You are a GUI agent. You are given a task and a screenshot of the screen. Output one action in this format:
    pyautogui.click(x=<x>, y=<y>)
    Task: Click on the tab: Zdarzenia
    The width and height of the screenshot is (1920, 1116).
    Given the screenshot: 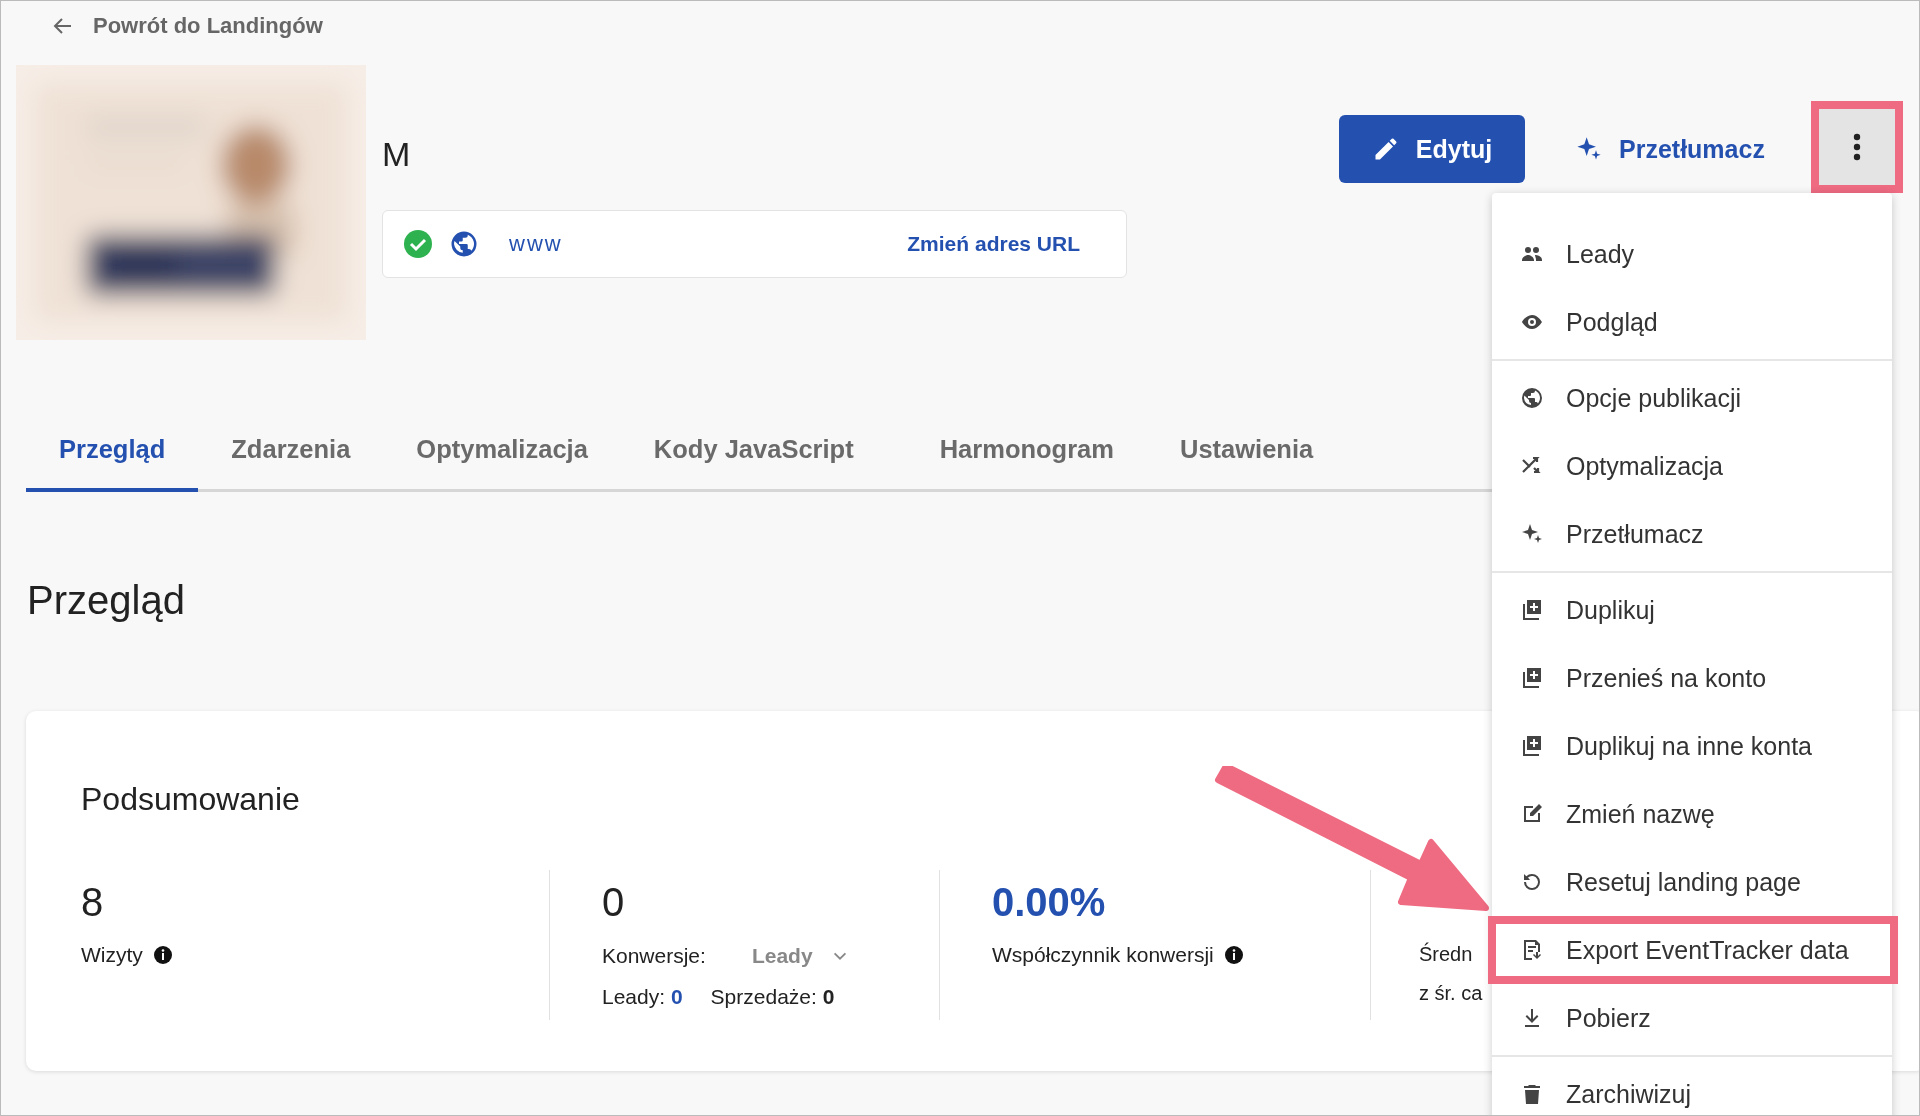 What is the action you would take?
    pyautogui.click(x=291, y=453)
    